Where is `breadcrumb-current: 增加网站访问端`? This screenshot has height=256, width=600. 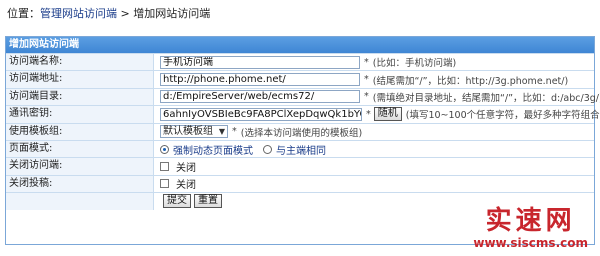
breadcrumb-current: 增加网站访问端 is located at coordinates (172, 13).